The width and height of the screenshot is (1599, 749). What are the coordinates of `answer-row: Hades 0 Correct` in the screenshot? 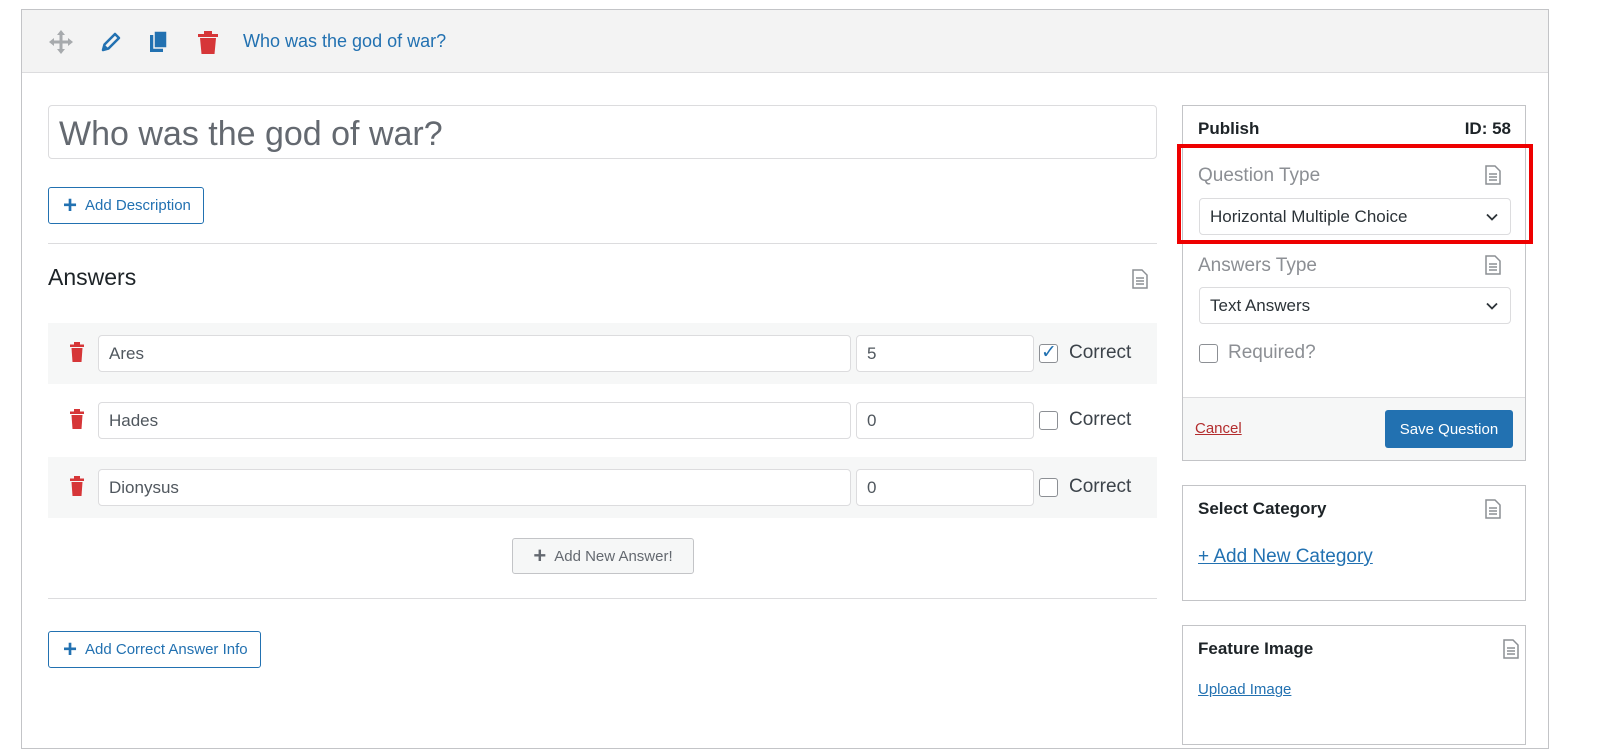 It's located at (602, 420).